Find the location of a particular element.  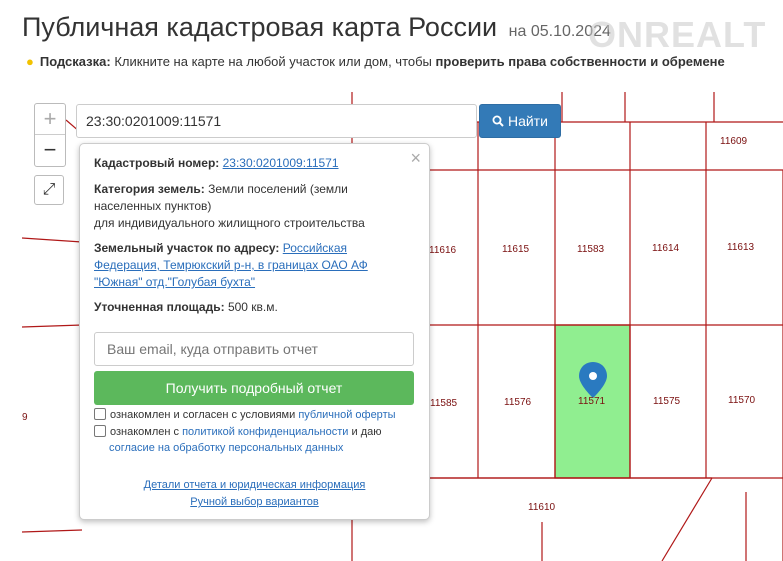

public-offer-link: публичной оферты is located at coordinates (346, 415).